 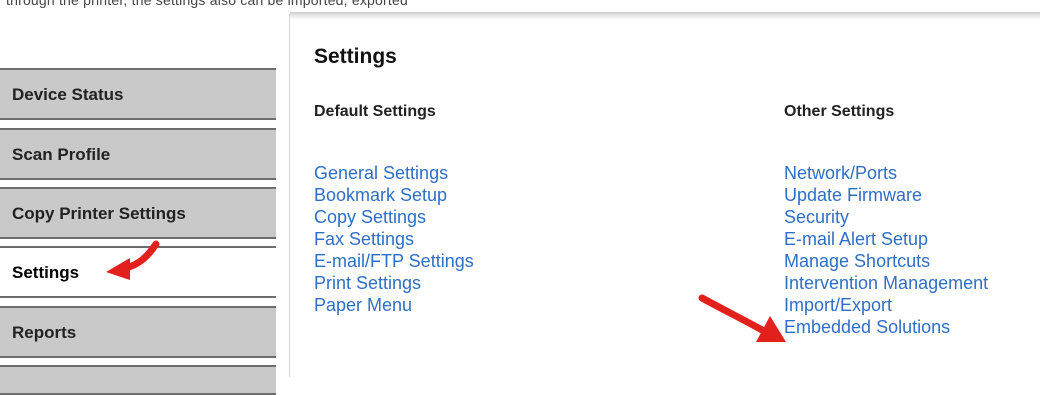 What do you see at coordinates (61, 154) in the screenshot?
I see `sidebar-item-label: Scan Profile` at bounding box center [61, 154].